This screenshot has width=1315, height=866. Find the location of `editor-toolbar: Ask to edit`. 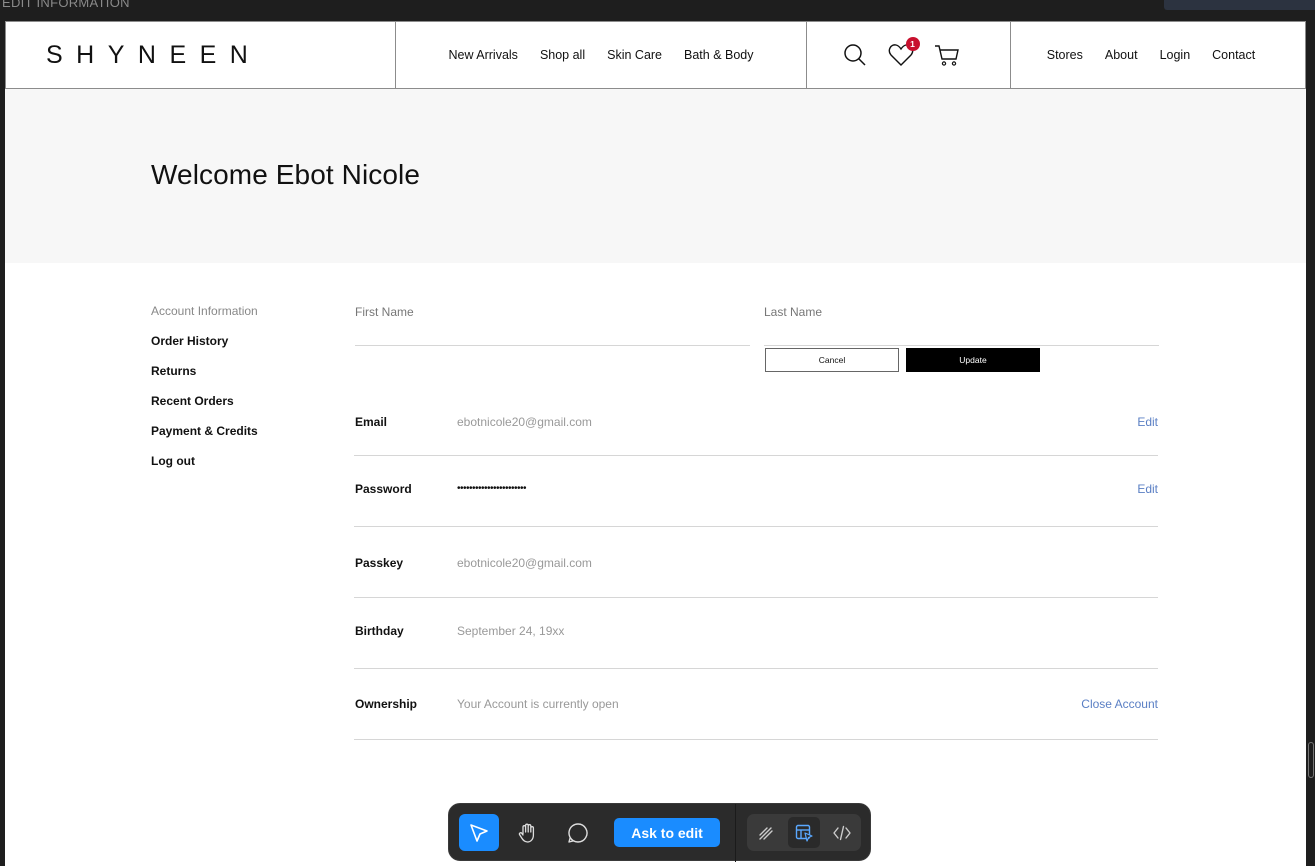

editor-toolbar: Ask to edit is located at coordinates (659, 832).